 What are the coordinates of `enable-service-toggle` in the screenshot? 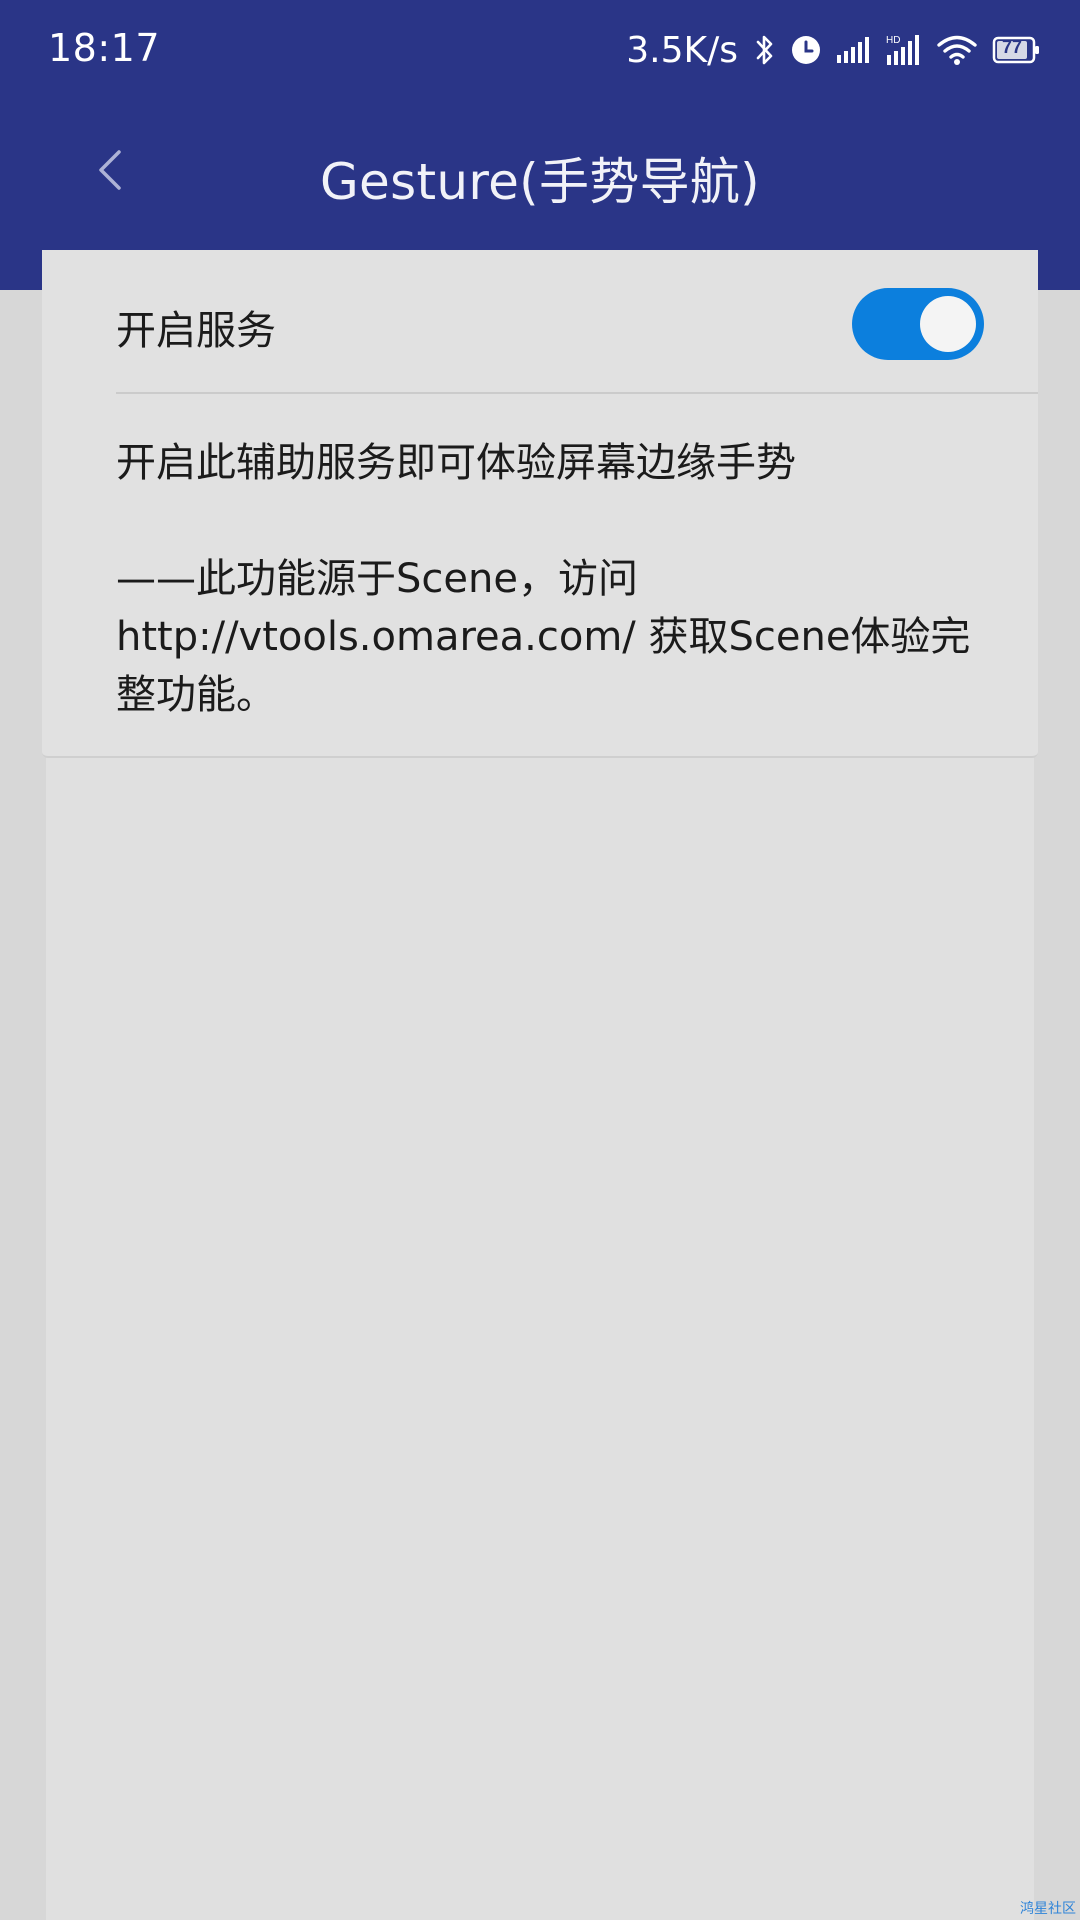 It's located at (918, 324).